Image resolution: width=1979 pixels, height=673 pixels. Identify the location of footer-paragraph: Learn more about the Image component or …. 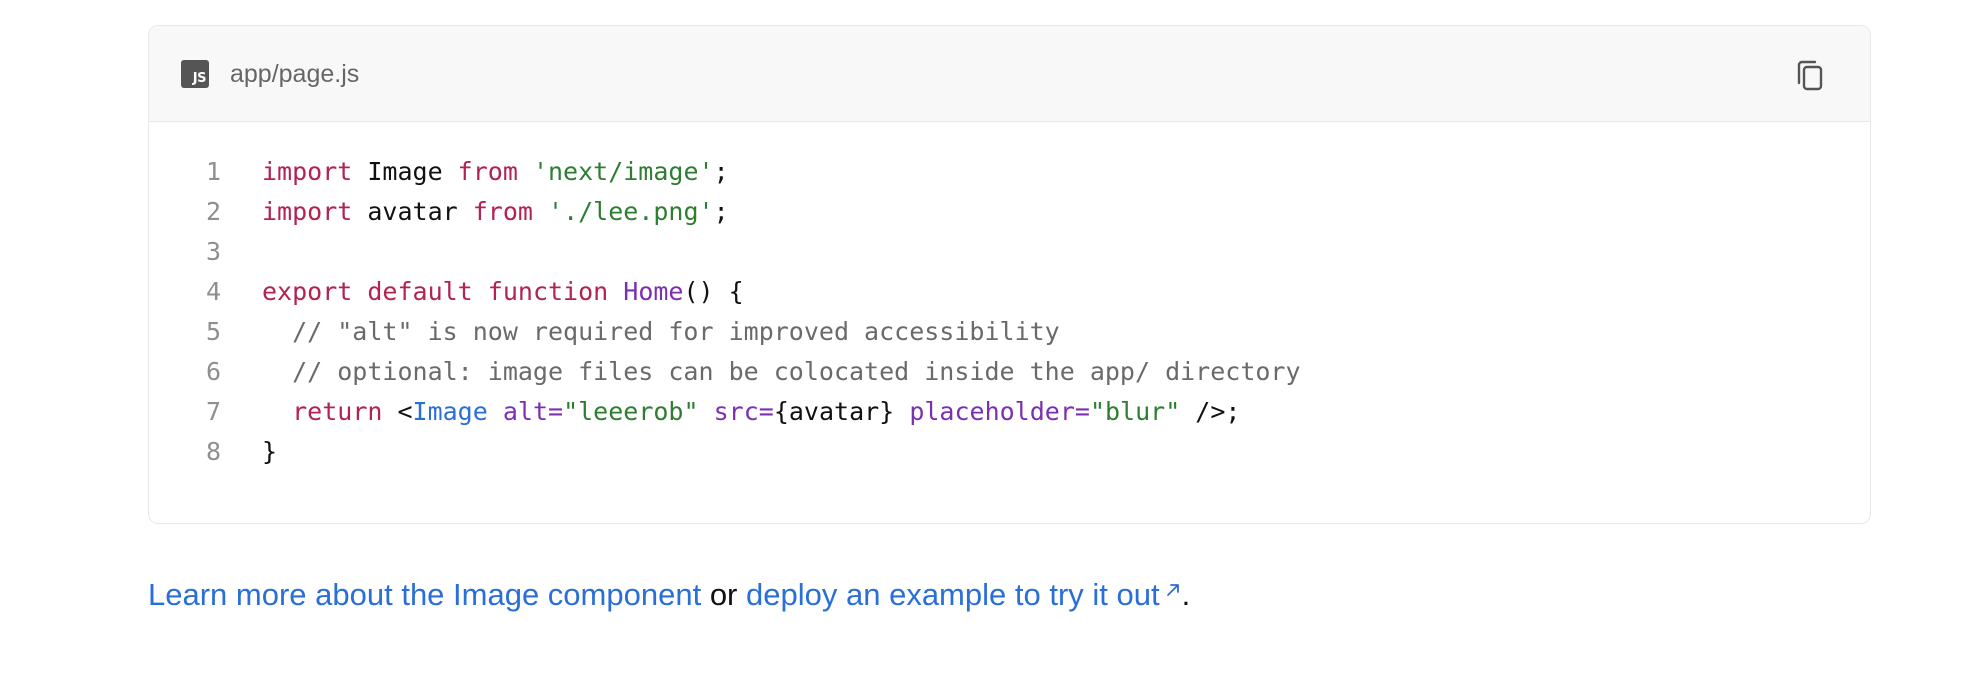
(669, 595).